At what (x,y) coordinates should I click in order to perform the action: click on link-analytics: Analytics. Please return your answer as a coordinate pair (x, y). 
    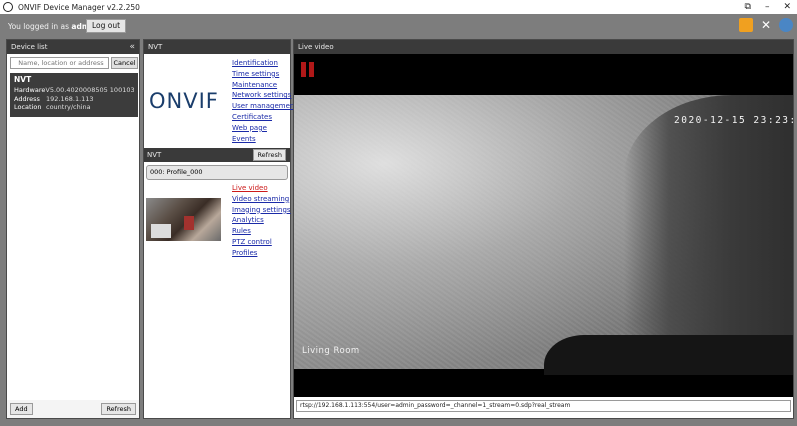
    Looking at the image, I should click on (261, 220).